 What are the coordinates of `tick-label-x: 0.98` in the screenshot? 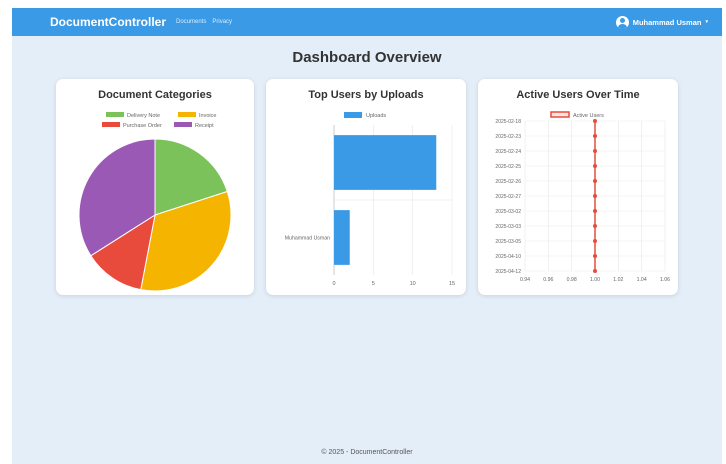 It's located at (572, 280).